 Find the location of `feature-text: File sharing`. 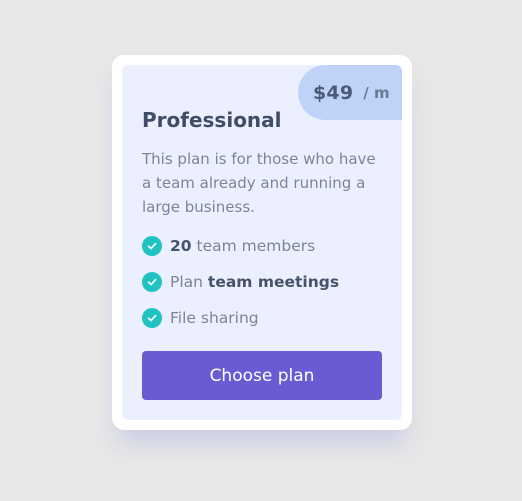

feature-text: File sharing is located at coordinates (214, 318).